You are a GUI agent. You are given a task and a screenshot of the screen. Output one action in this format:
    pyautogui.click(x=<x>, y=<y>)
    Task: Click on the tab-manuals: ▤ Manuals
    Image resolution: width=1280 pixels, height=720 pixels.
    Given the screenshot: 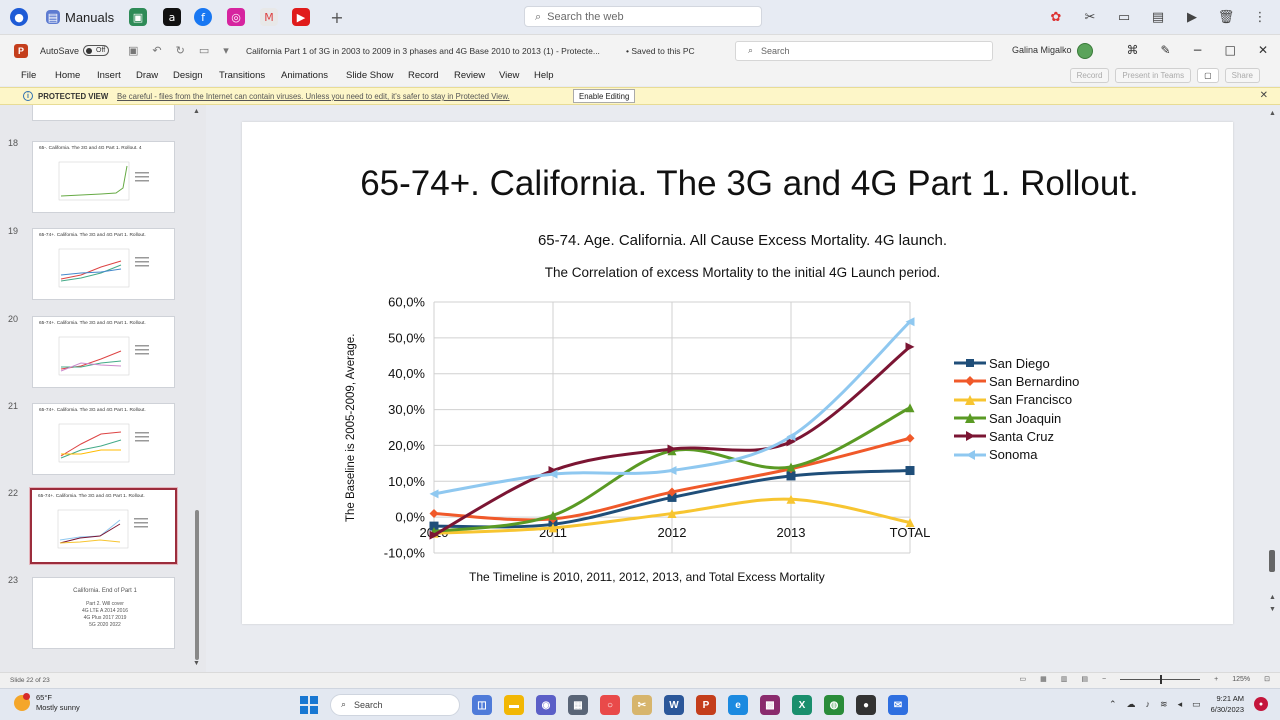 What is the action you would take?
    pyautogui.click(x=80, y=17)
    